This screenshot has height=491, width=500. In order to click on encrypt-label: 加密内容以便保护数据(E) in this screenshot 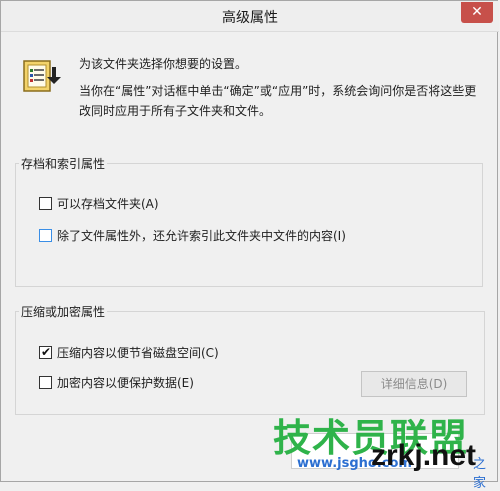, I will do `click(125, 383)`.